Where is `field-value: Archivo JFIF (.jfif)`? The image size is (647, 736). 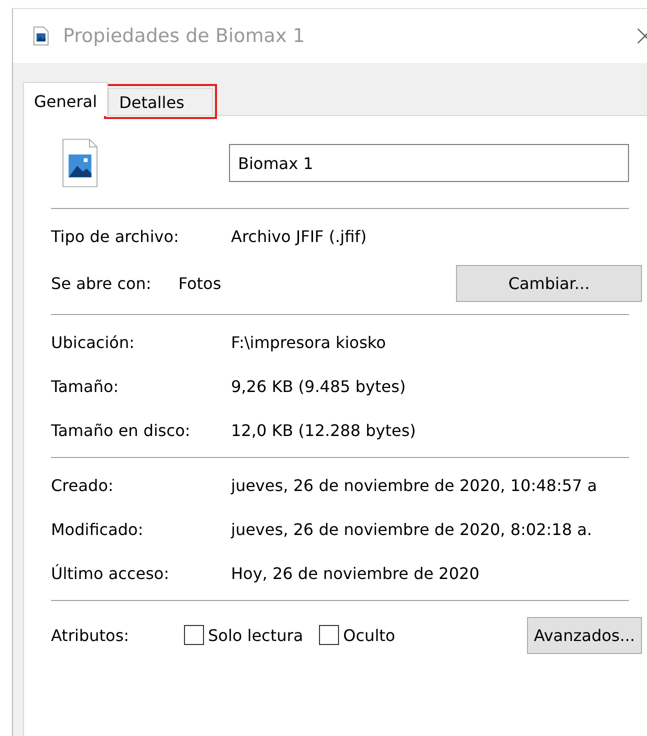
field-value: Archivo JFIF (.jfif) is located at coordinates (299, 236).